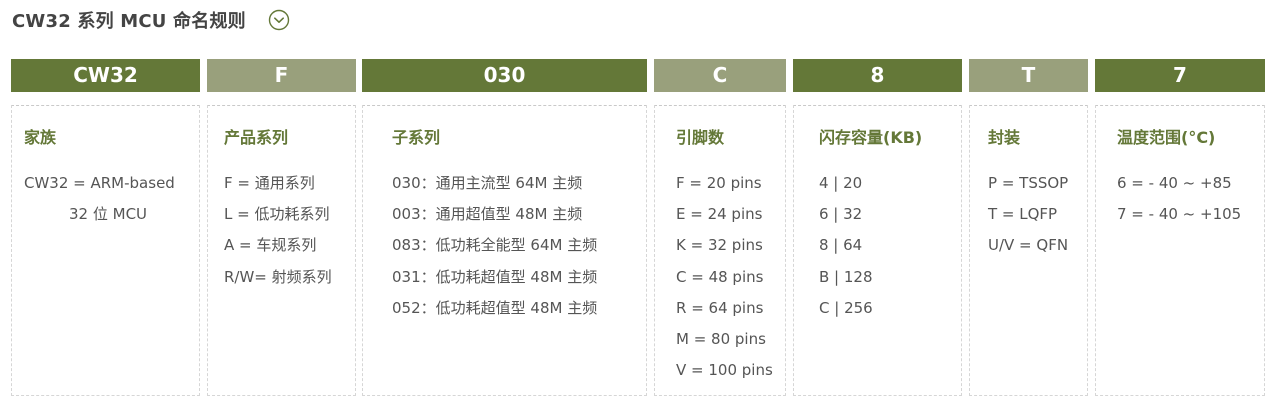 This screenshot has width=1277, height=410. What do you see at coordinates (841, 245) in the screenshot?
I see `list-item: 8 | 64` at bounding box center [841, 245].